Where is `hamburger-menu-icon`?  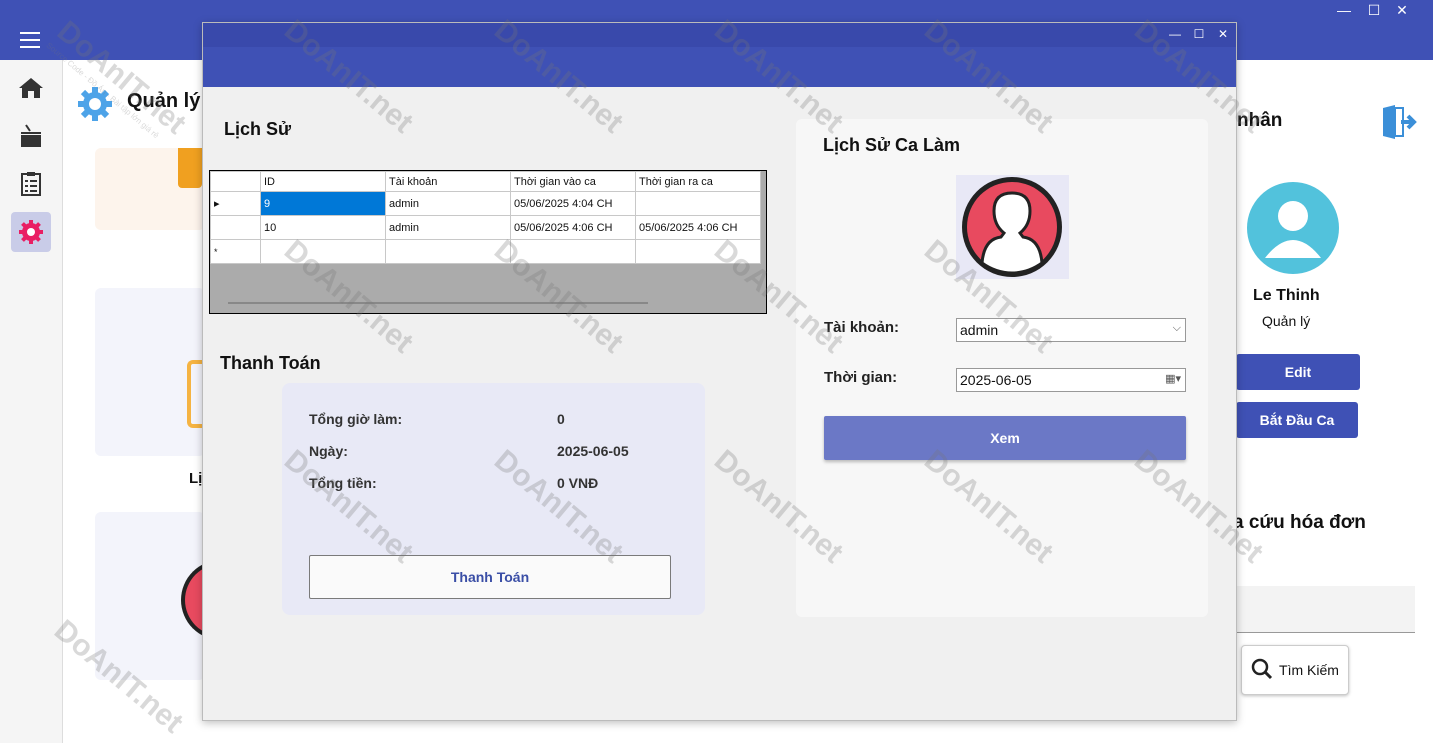
hamburger-menu-icon is located at coordinates (30, 40).